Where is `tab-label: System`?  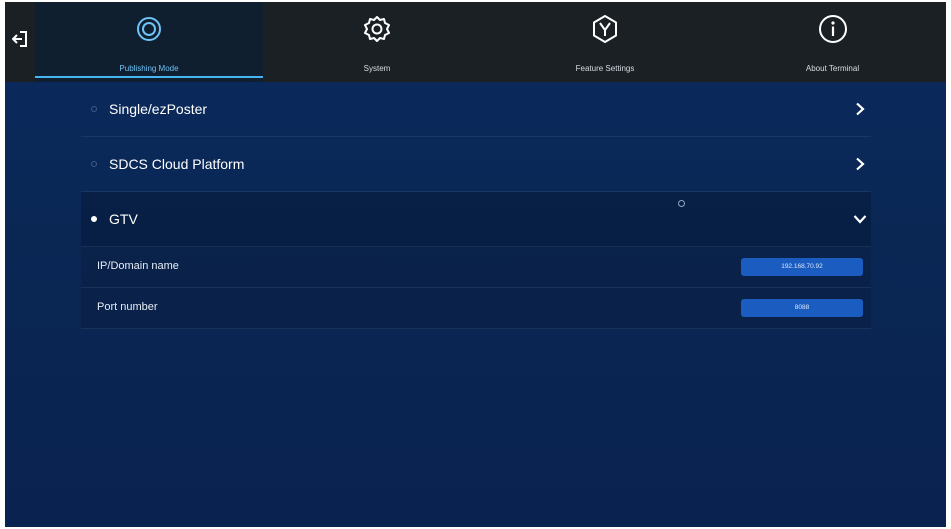 tab-label: System is located at coordinates (377, 68).